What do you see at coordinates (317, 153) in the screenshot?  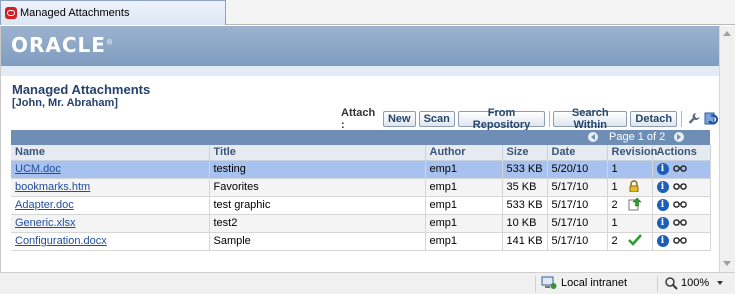 I see `column-header-title: Title` at bounding box center [317, 153].